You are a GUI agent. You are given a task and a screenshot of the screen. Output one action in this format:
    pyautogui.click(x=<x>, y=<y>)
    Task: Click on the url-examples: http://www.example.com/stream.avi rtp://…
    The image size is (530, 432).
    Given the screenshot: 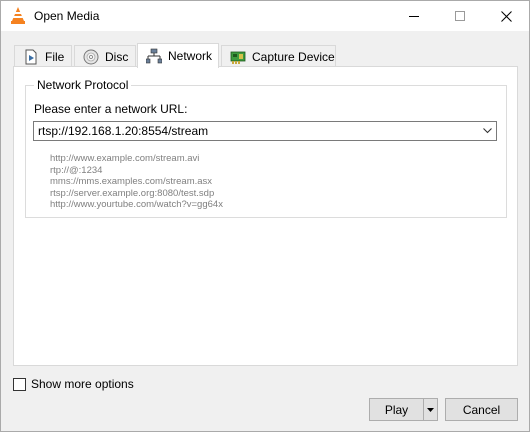 What is the action you would take?
    pyautogui.click(x=136, y=182)
    